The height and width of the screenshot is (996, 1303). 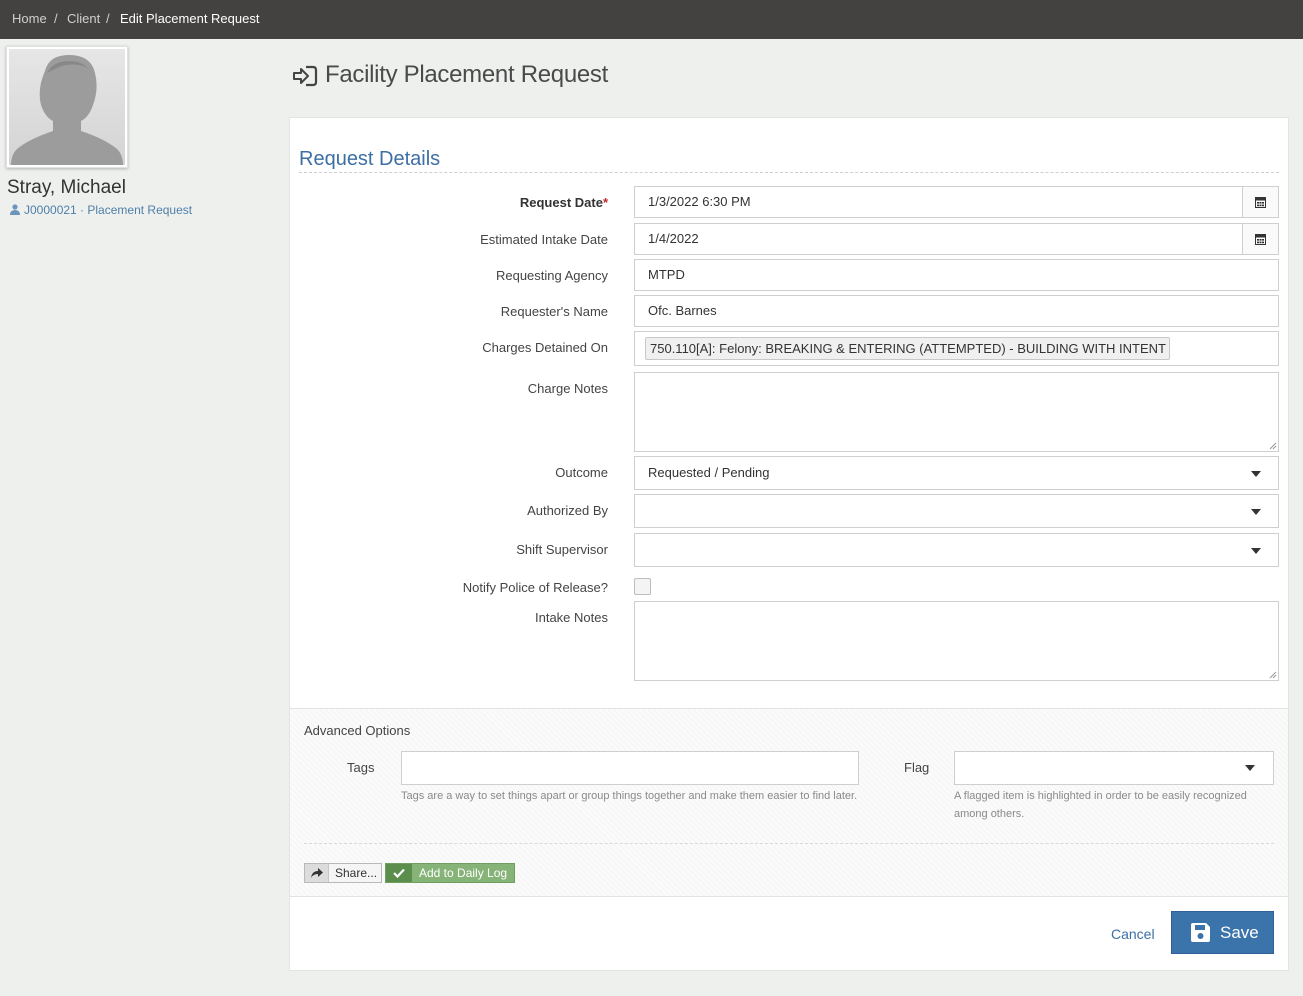 What do you see at coordinates (361, 767) in the screenshot?
I see `tags-label: Tags` at bounding box center [361, 767].